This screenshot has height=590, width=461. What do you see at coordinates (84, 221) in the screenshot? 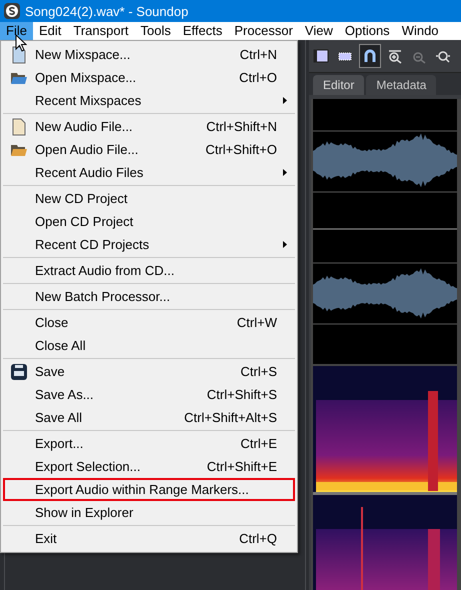
I see `menu-item-label: Open CD Project` at bounding box center [84, 221].